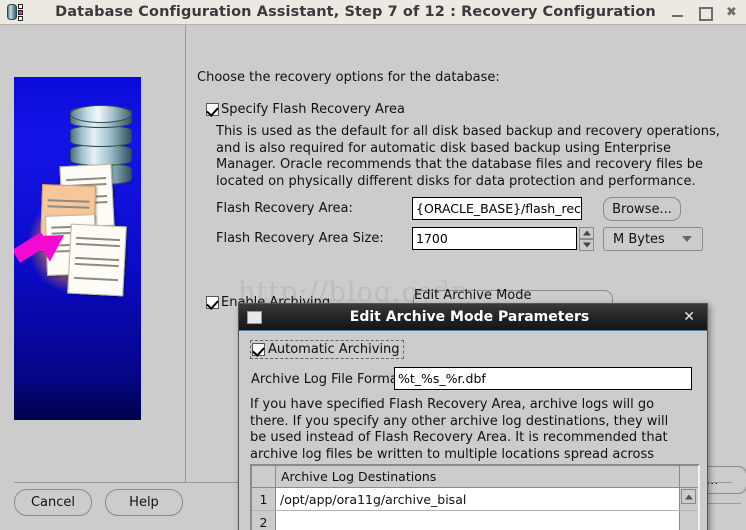 This screenshot has height=530, width=746. Describe the element at coordinates (497, 208) in the screenshot. I see `flash-recovery-area-input: {ORACLE_BASE}/flash_recovery_` at that location.